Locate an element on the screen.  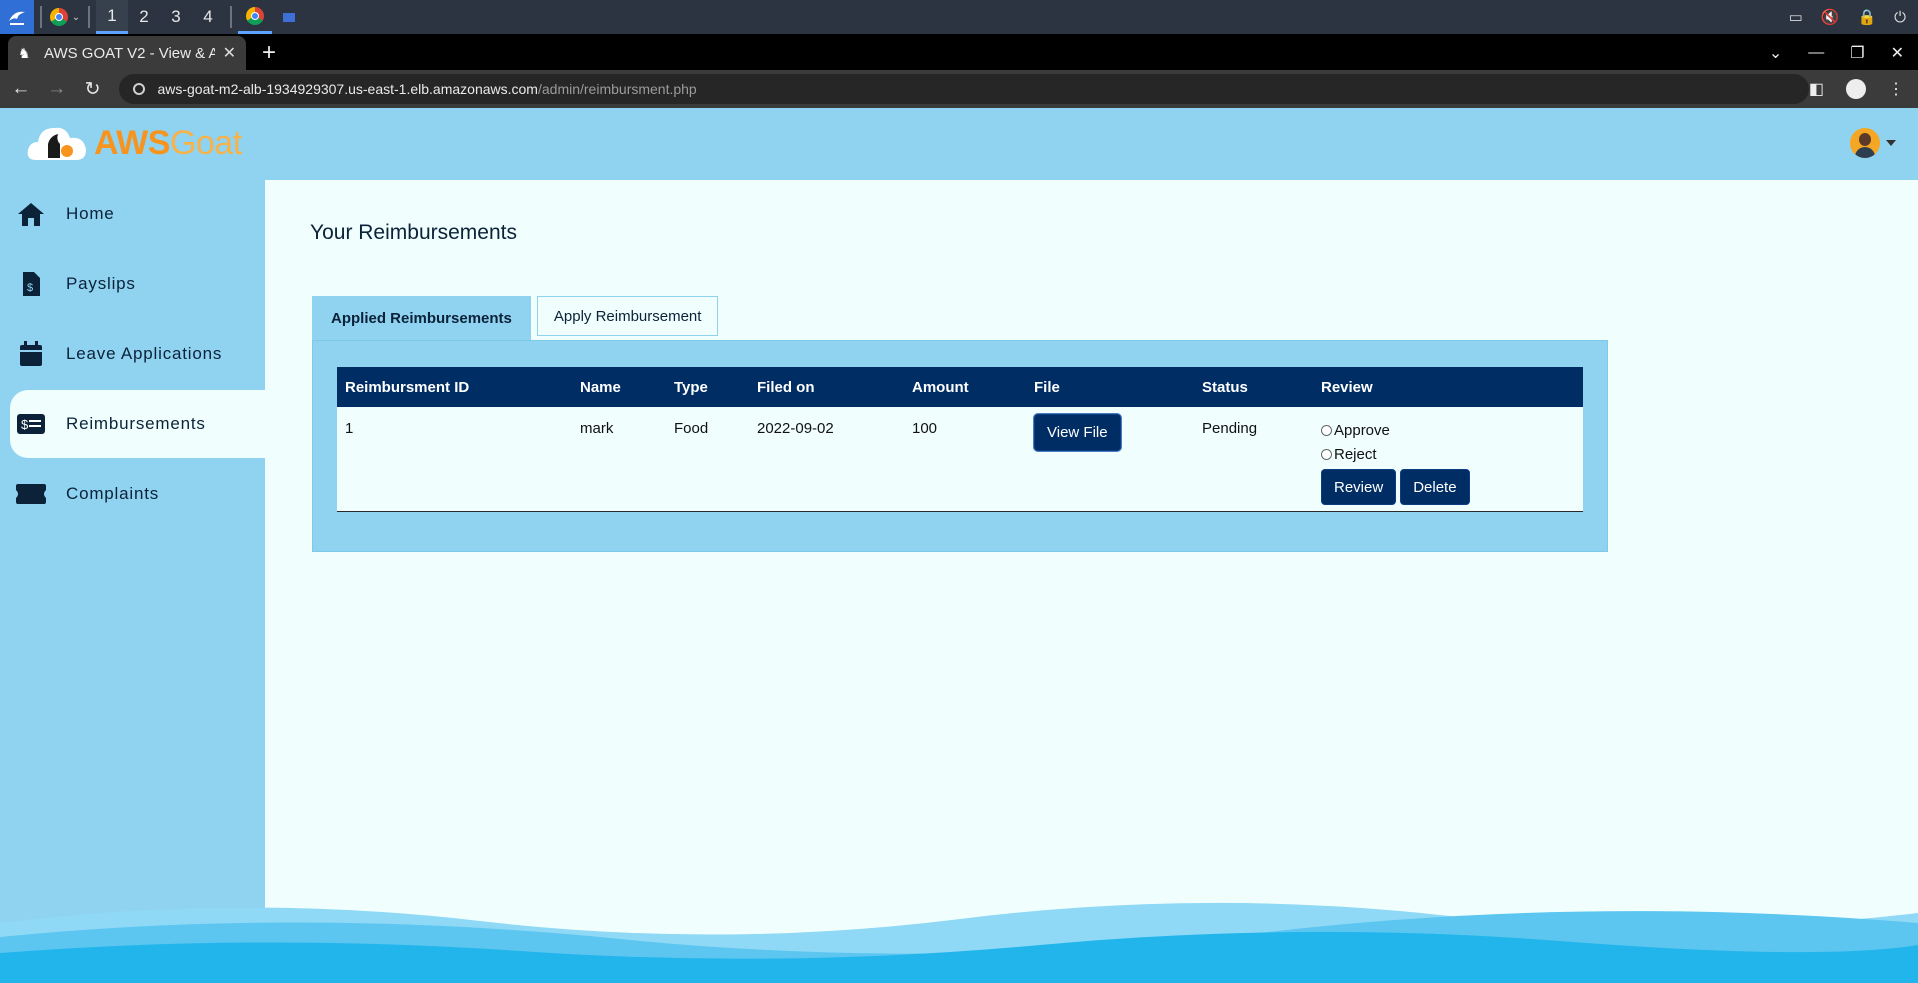
home-icon is located at coordinates (31, 214).